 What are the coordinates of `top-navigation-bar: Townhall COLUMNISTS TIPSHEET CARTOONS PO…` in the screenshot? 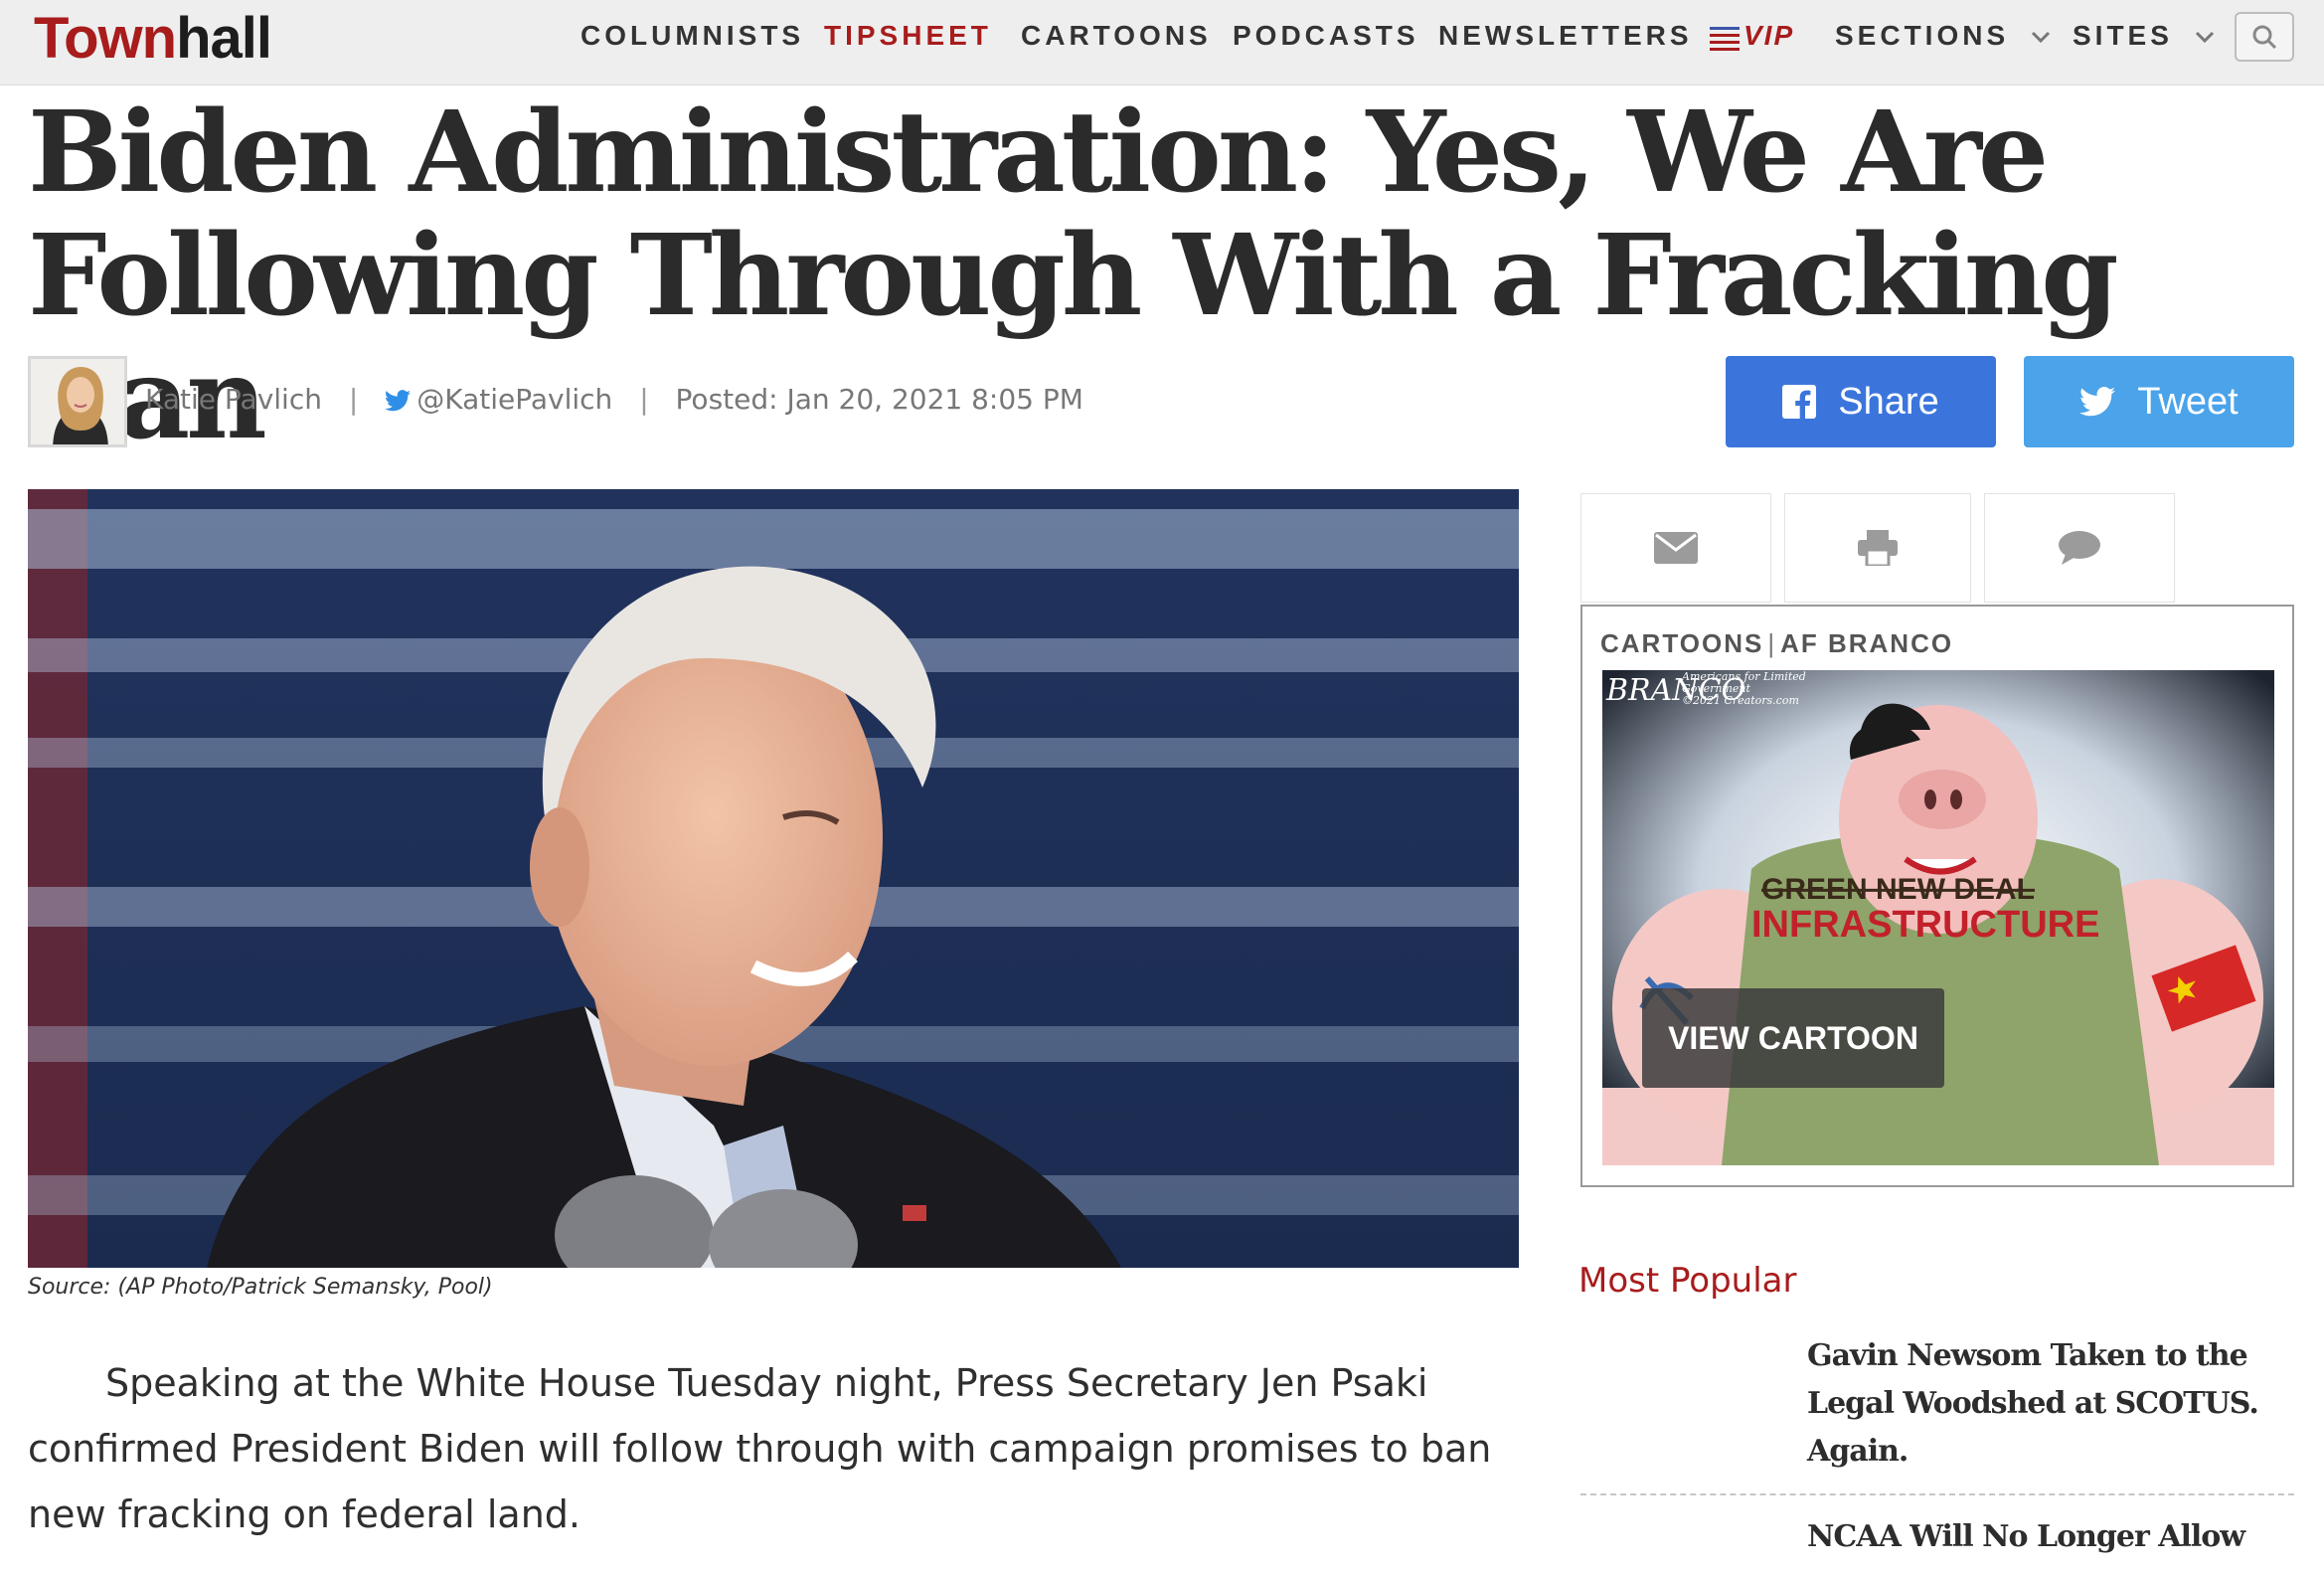 It's located at (1162, 43).